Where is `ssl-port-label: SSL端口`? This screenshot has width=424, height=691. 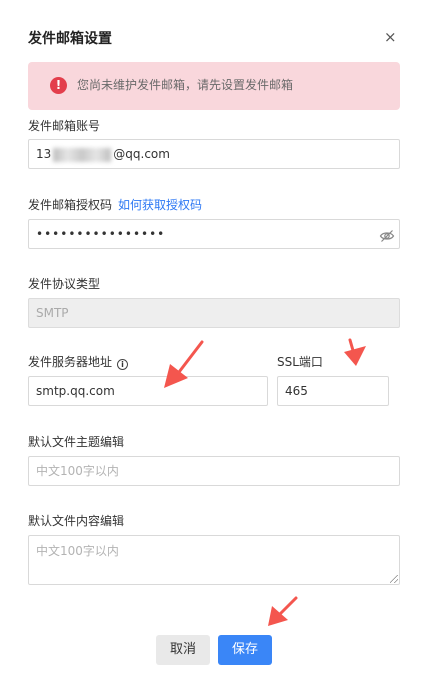 ssl-port-label: SSL端口 is located at coordinates (300, 362).